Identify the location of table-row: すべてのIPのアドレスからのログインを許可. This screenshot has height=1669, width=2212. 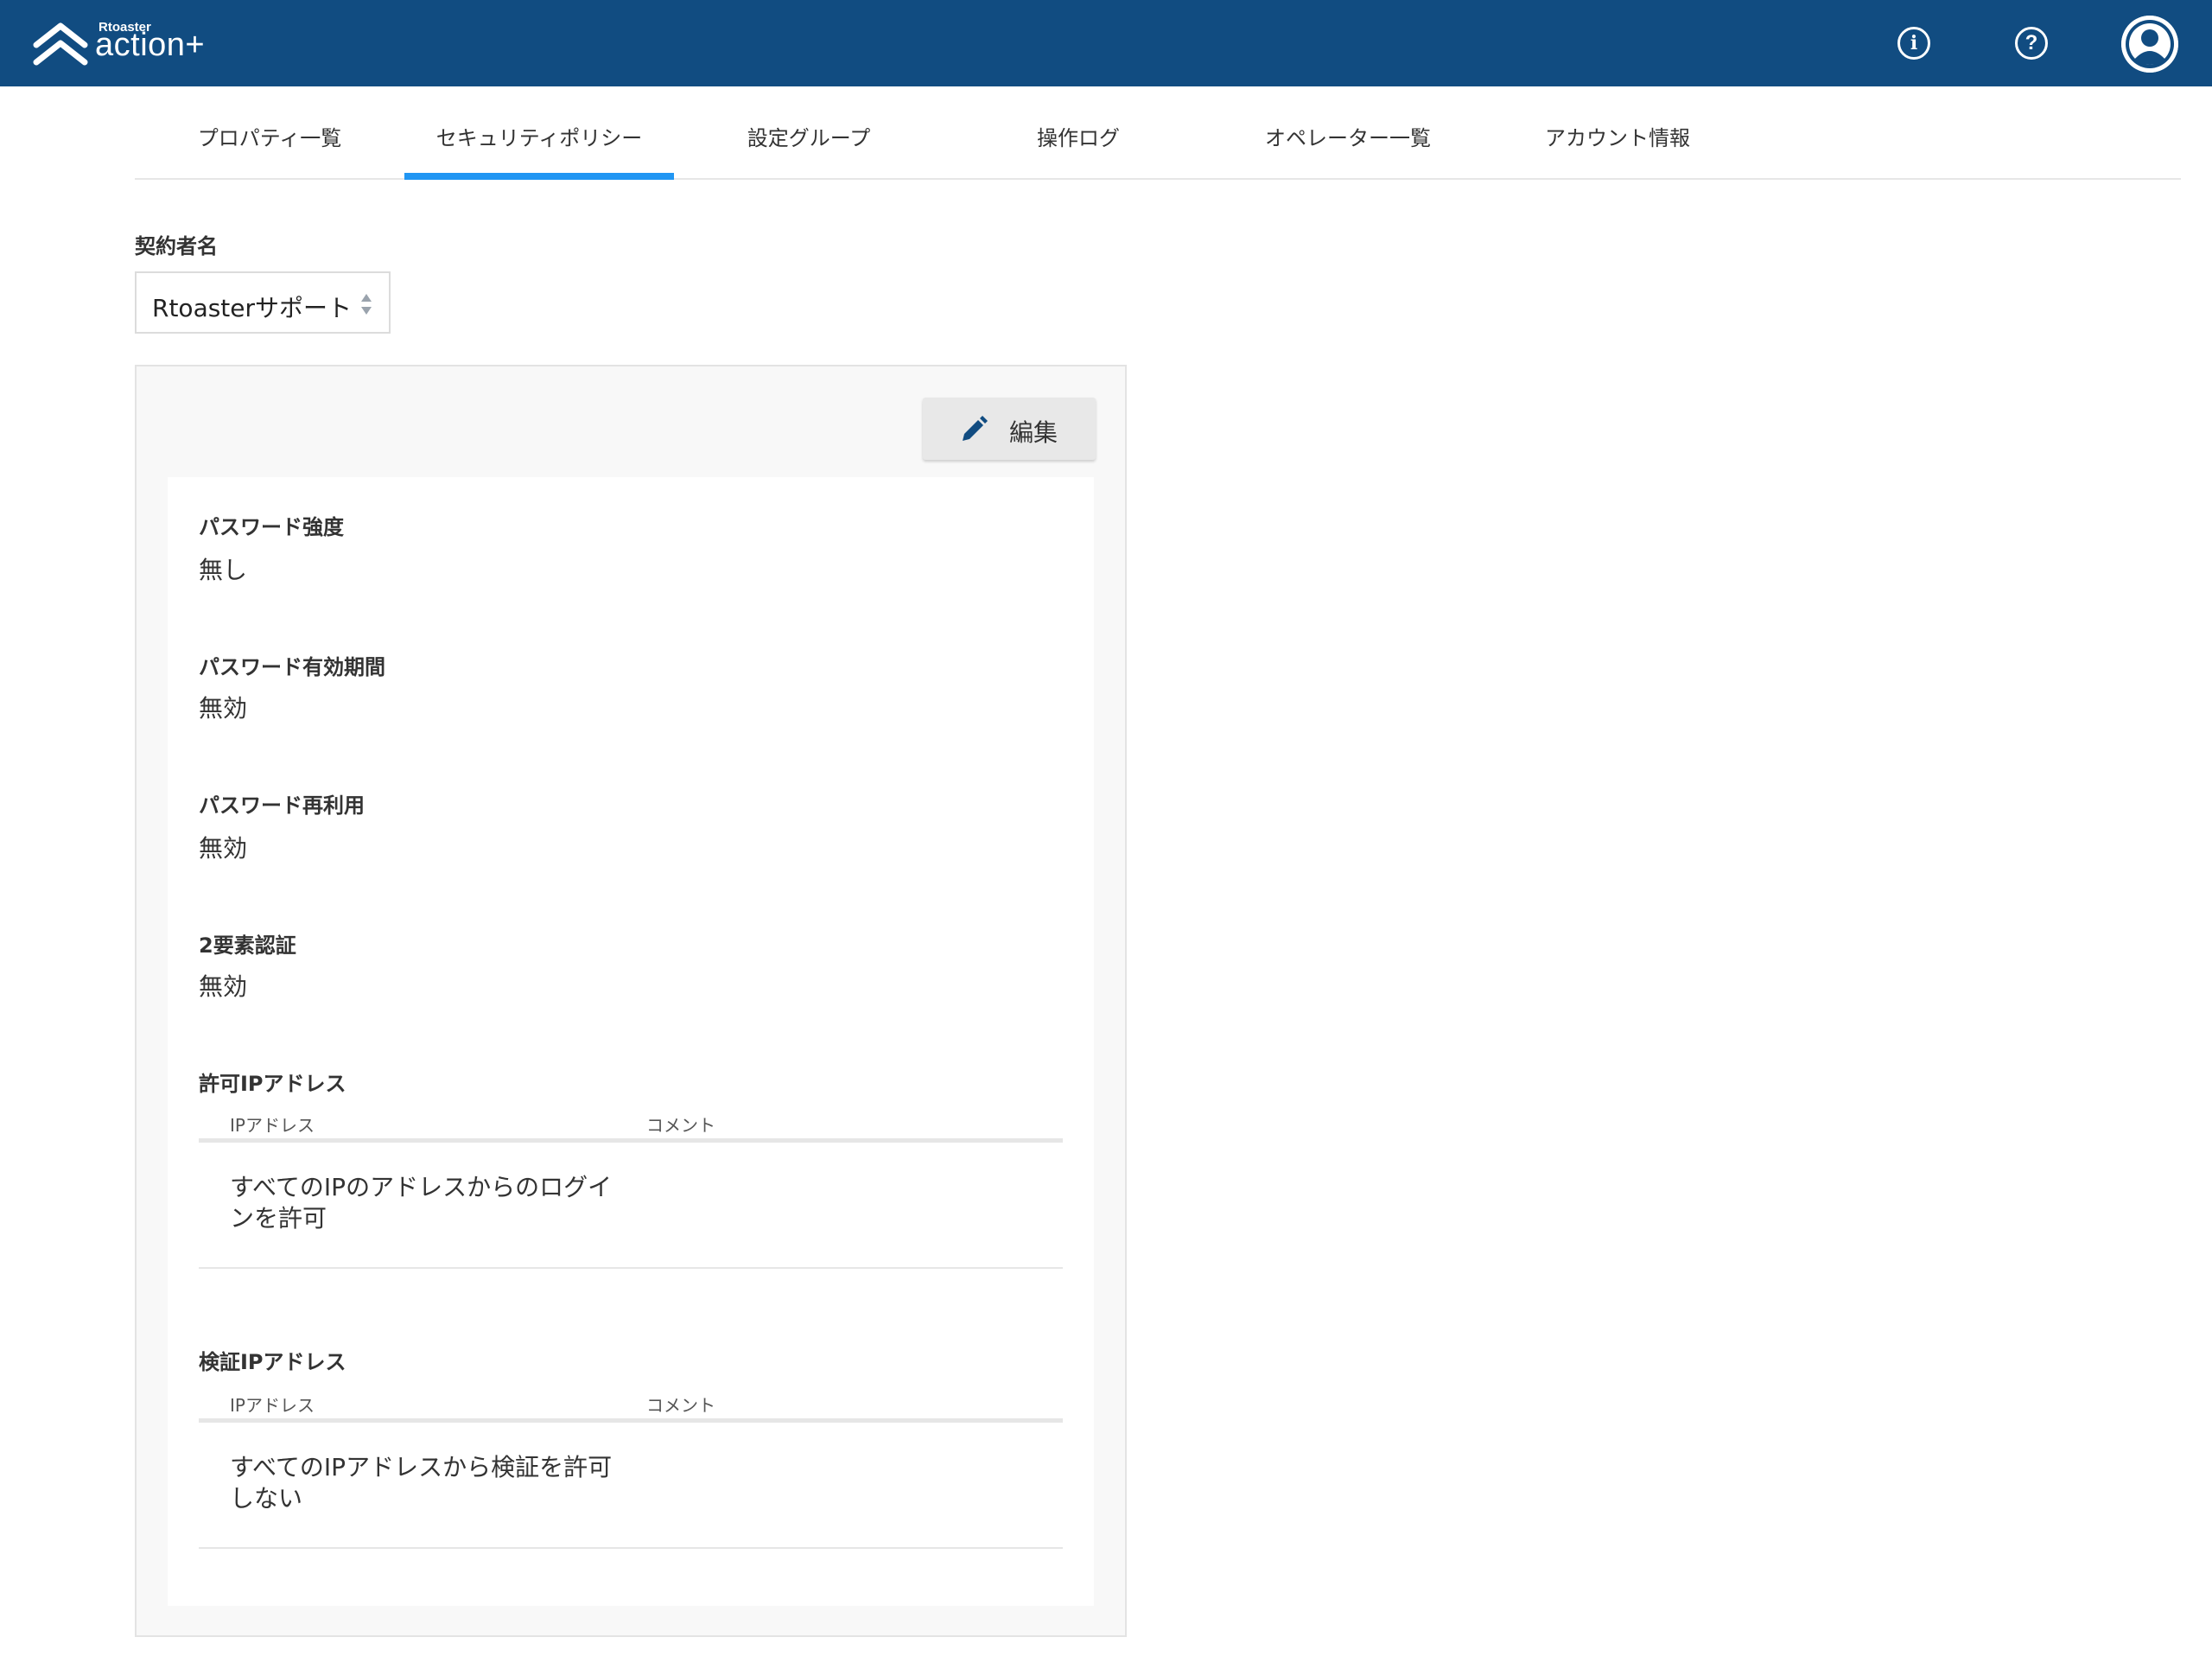
(631, 1206).